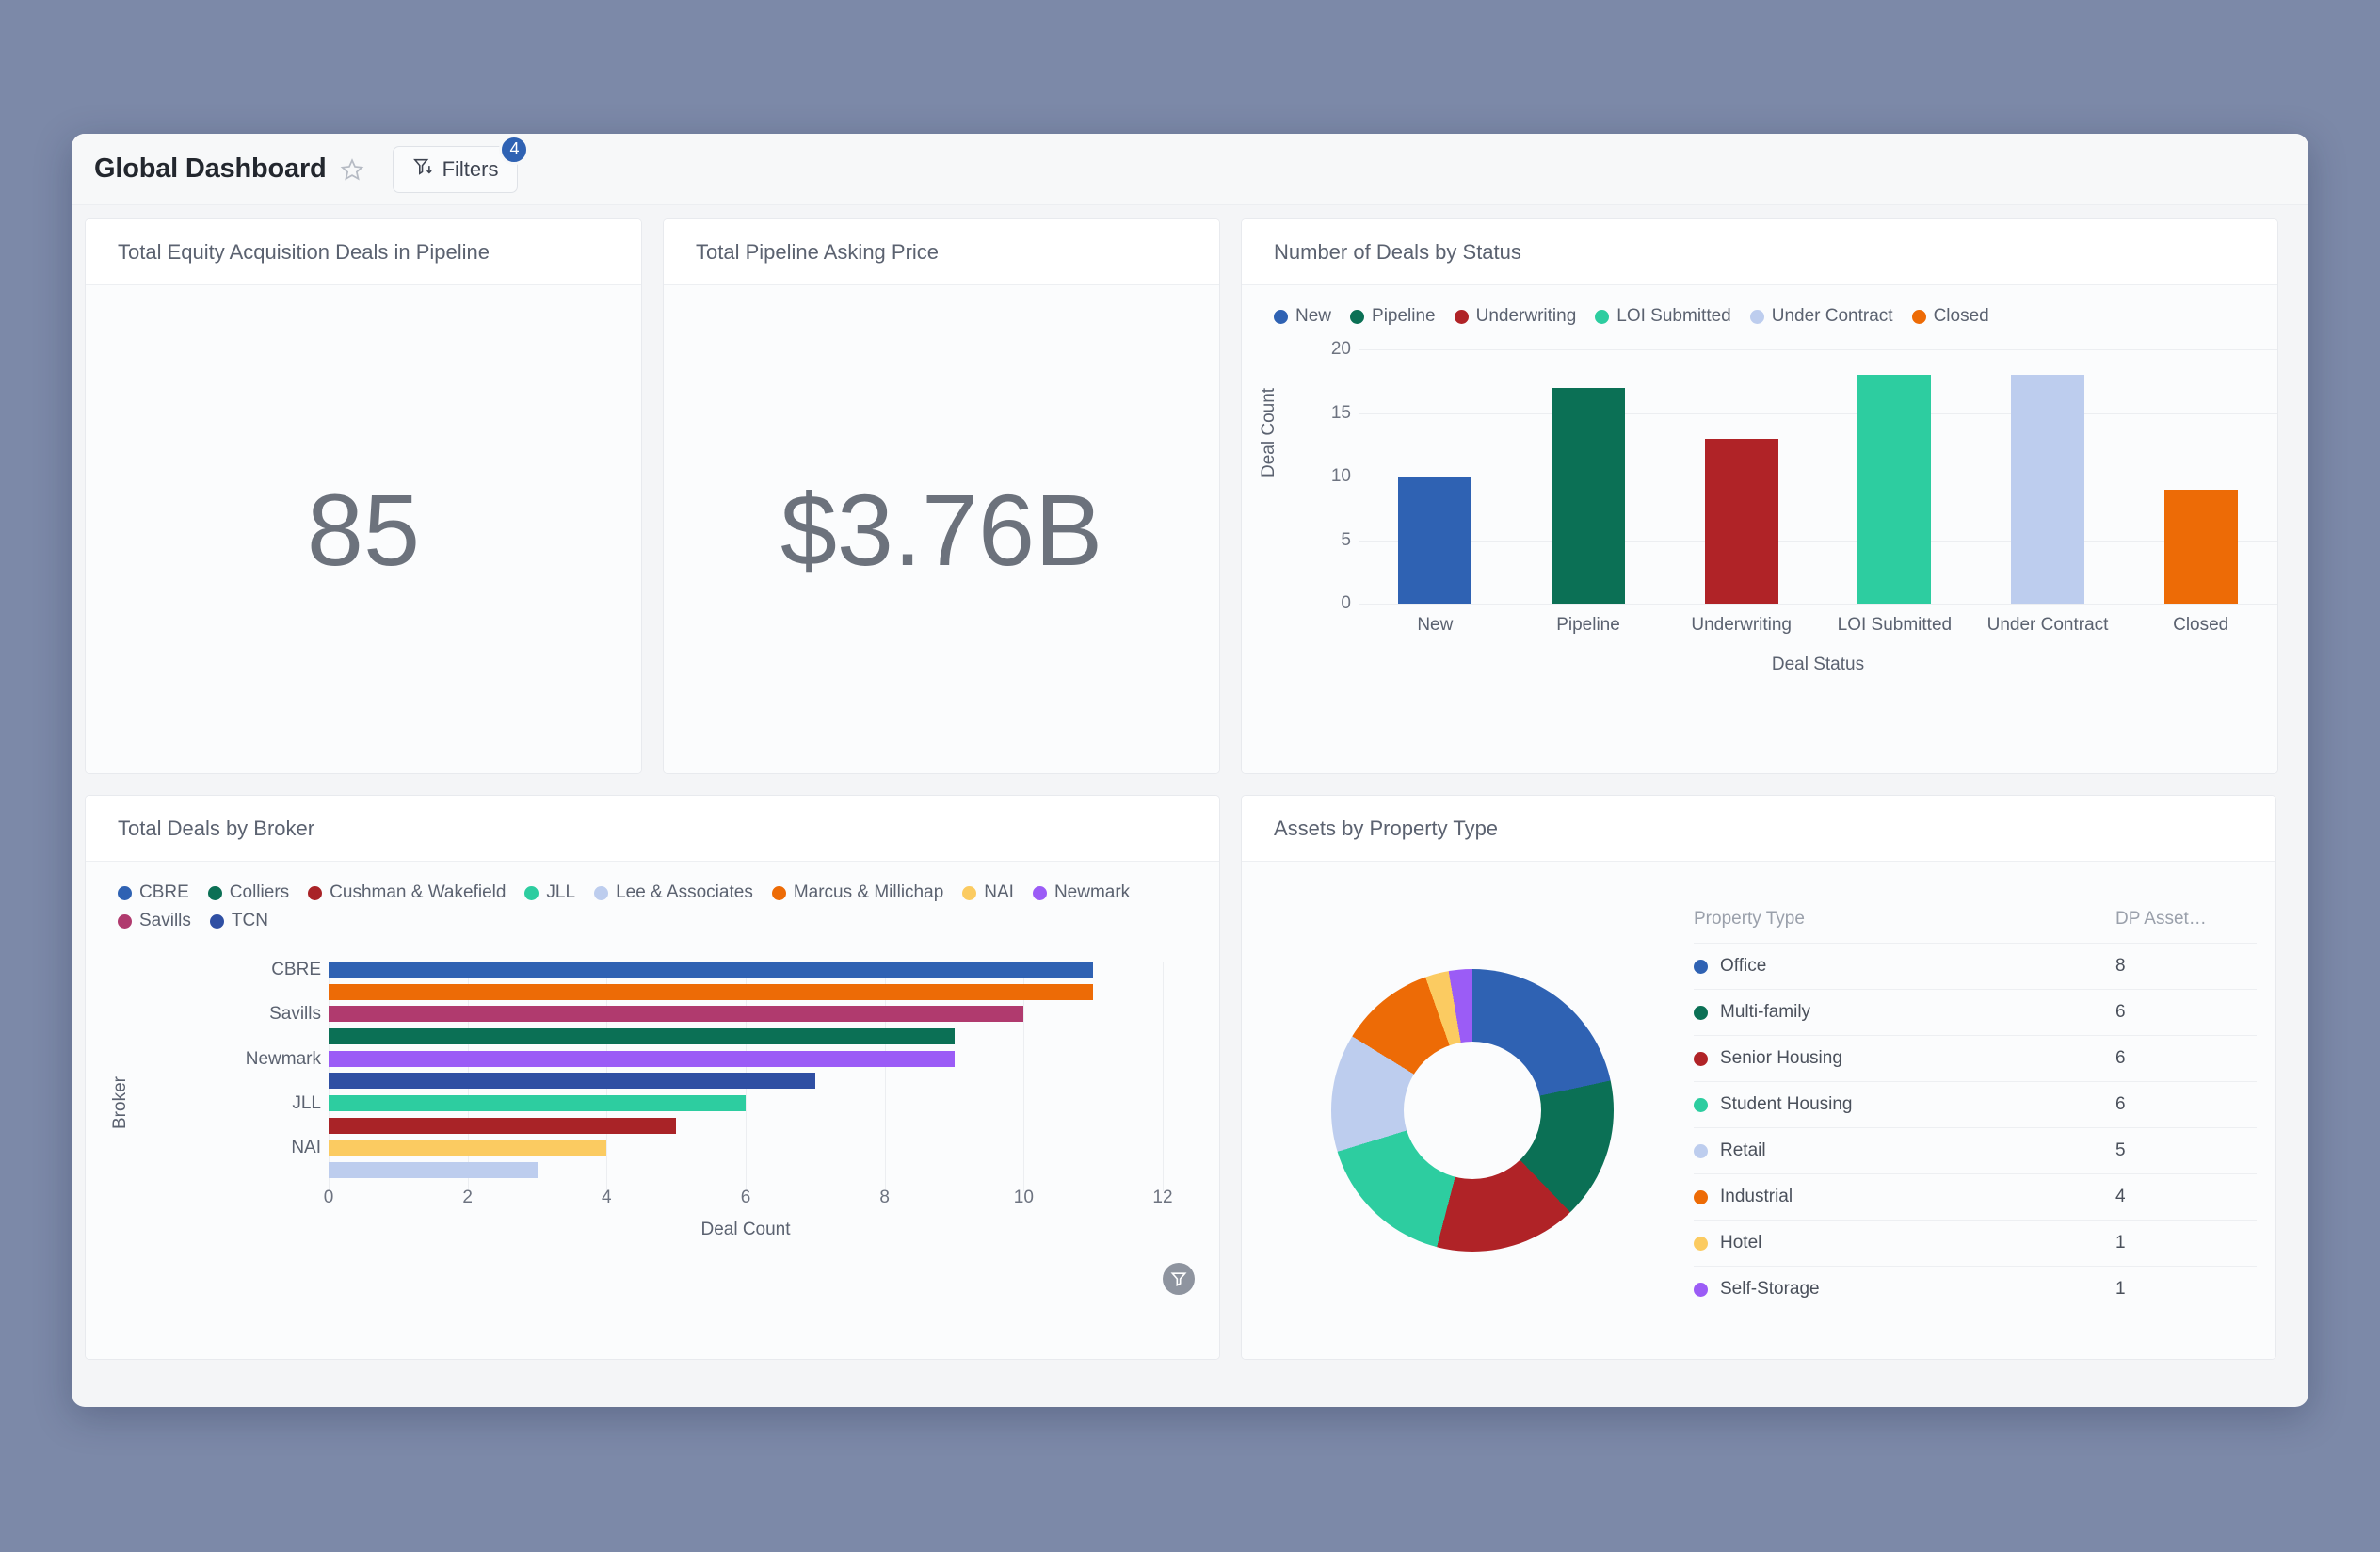 The height and width of the screenshot is (1552, 2380). I want to click on table-row: Self-Storage 1, so click(1976, 1289).